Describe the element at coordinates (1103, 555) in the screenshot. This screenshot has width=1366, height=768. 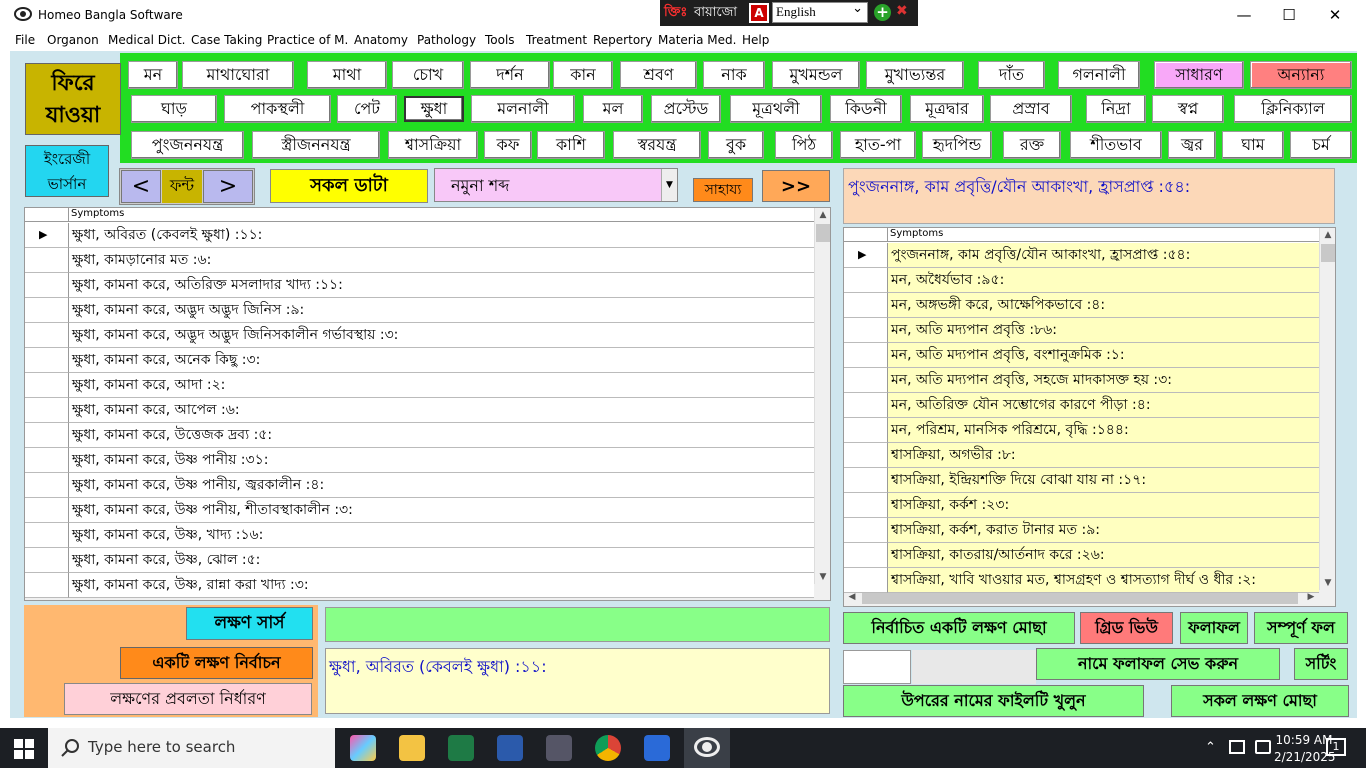
I see `table-row: শ্বাসক্রিয়া, কাতরায়/আর্তনাদ করে :২৬:` at that location.